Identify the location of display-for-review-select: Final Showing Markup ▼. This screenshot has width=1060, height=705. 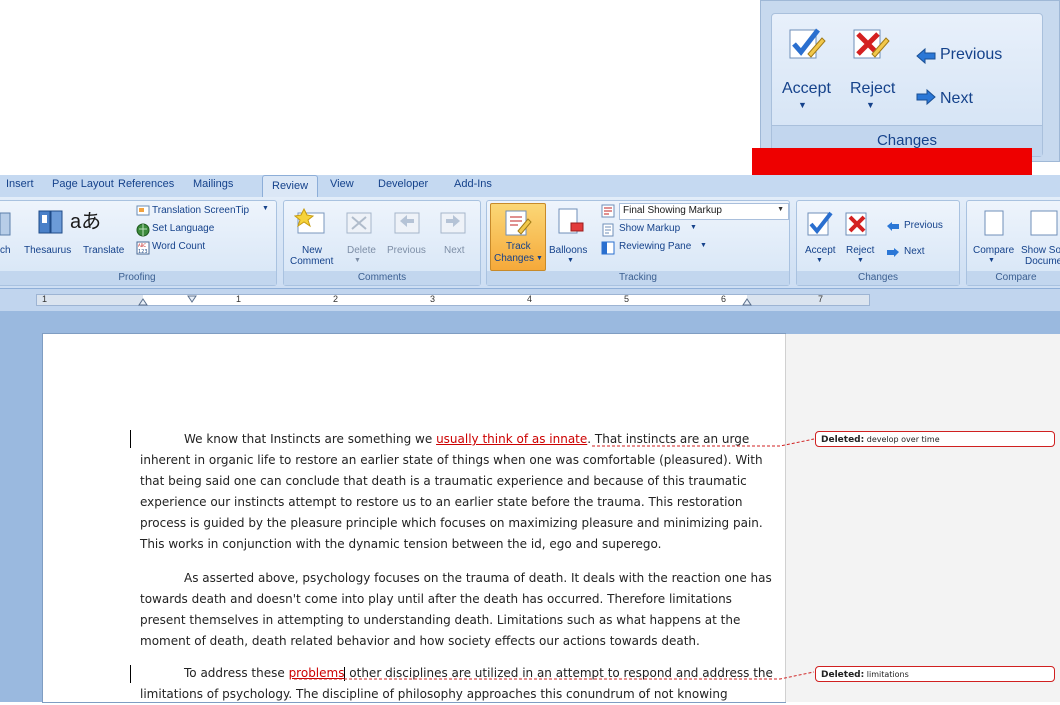
(704, 211).